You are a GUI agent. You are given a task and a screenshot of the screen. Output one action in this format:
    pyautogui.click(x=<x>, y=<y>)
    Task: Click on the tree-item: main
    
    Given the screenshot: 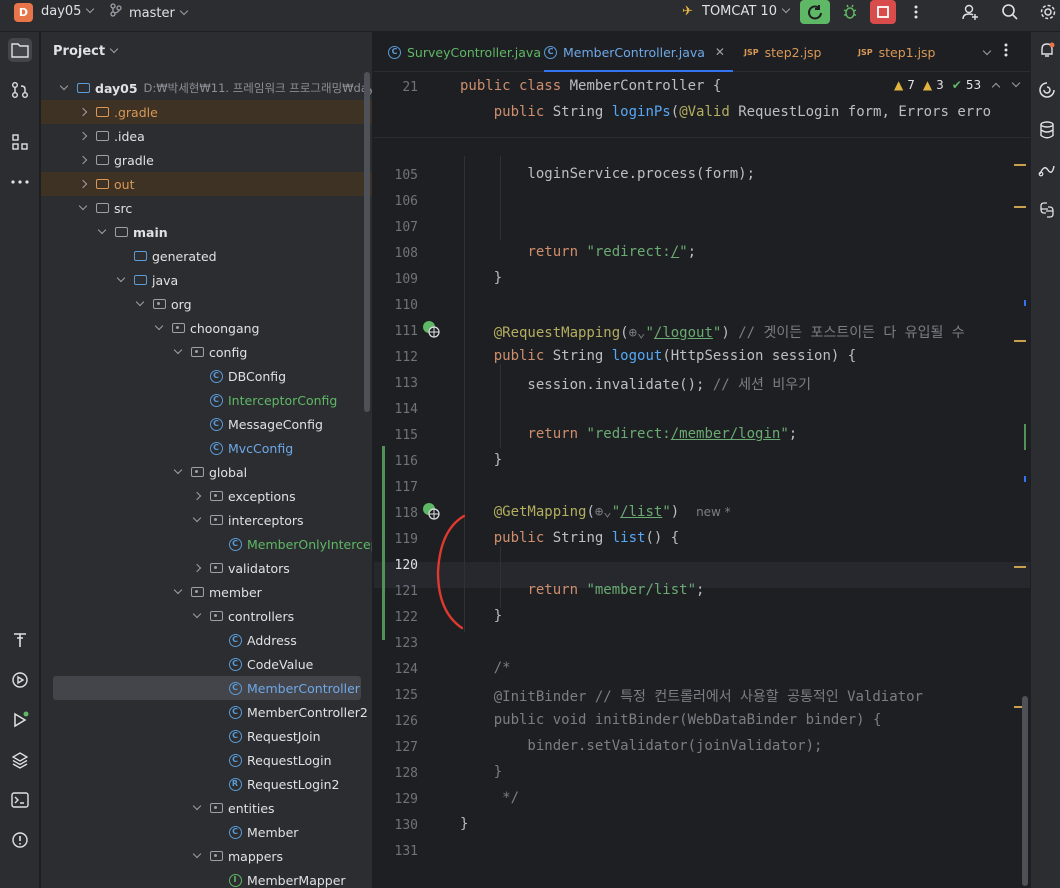 What is the action you would take?
    pyautogui.click(x=206, y=232)
    